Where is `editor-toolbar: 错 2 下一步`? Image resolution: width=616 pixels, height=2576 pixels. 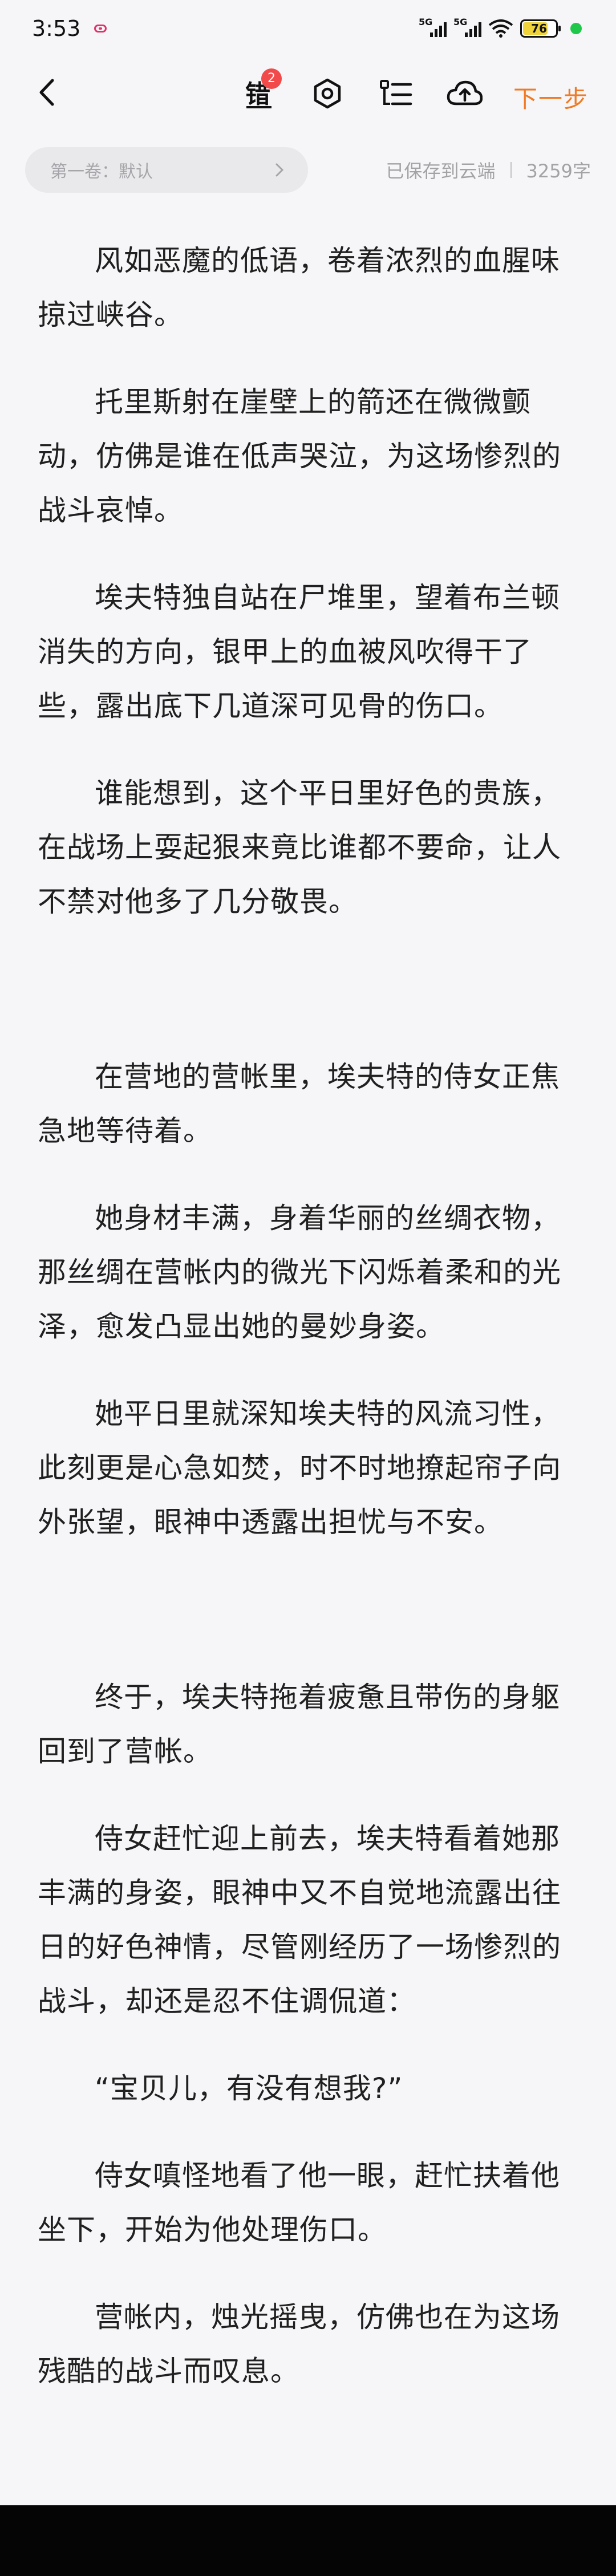
editor-toolbar: 错 2 下一步 is located at coordinates (308, 94).